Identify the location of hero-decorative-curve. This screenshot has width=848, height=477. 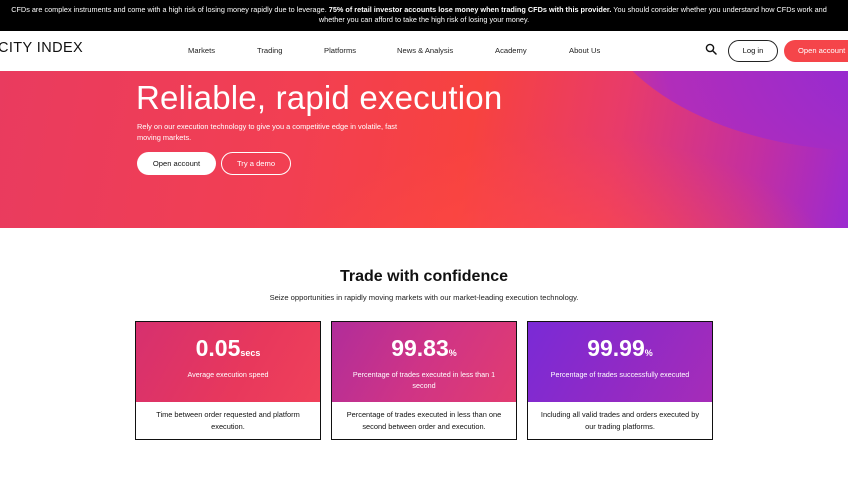
(719, 111).